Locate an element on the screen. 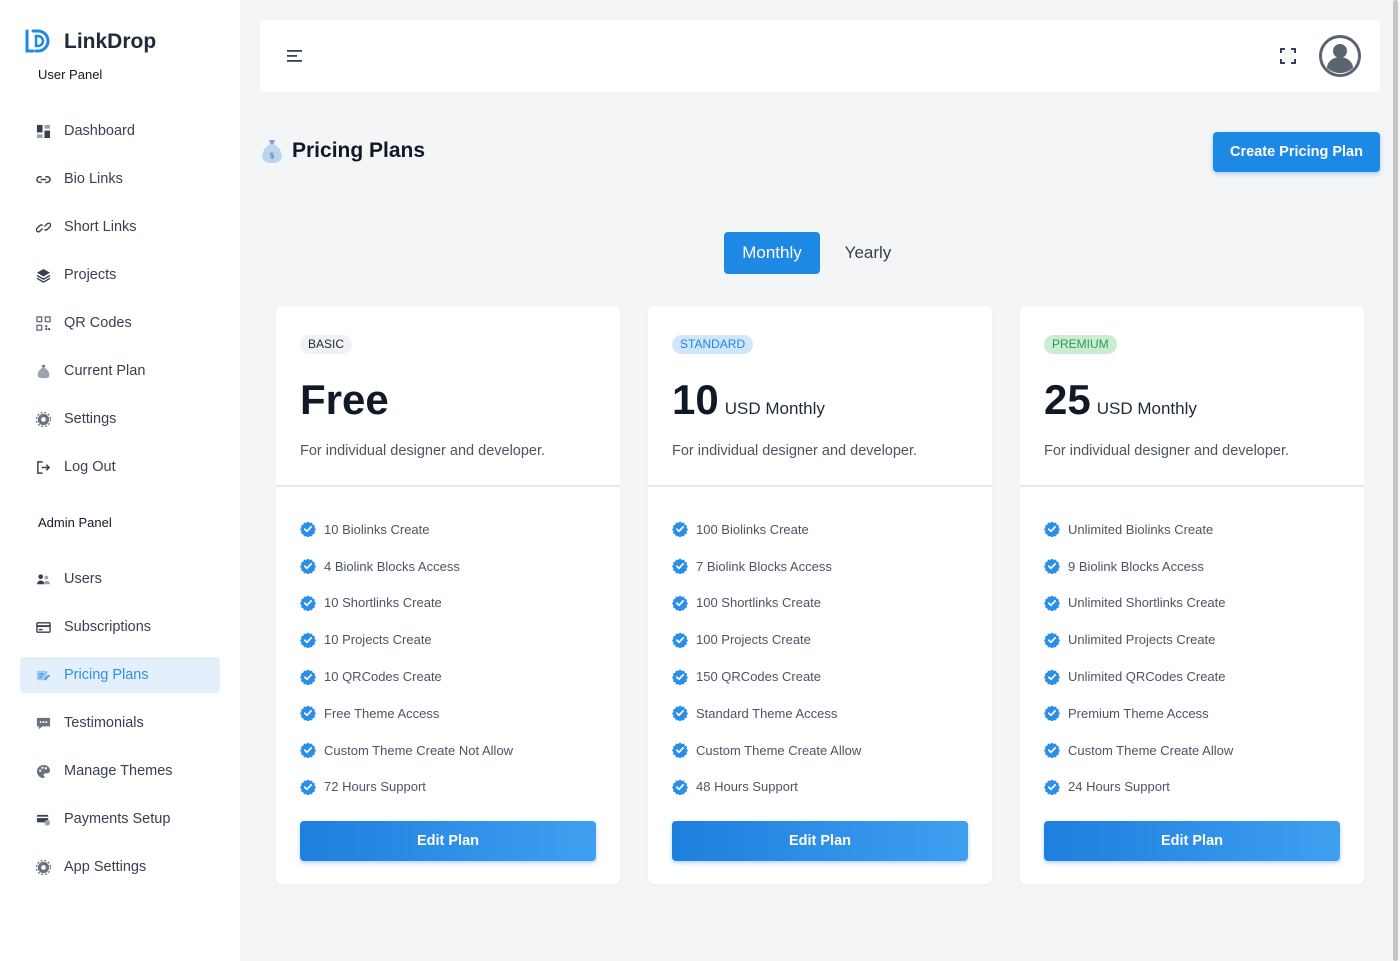 This screenshot has width=1400, height=961. feature-label: 100 Shortlinks Create is located at coordinates (759, 603).